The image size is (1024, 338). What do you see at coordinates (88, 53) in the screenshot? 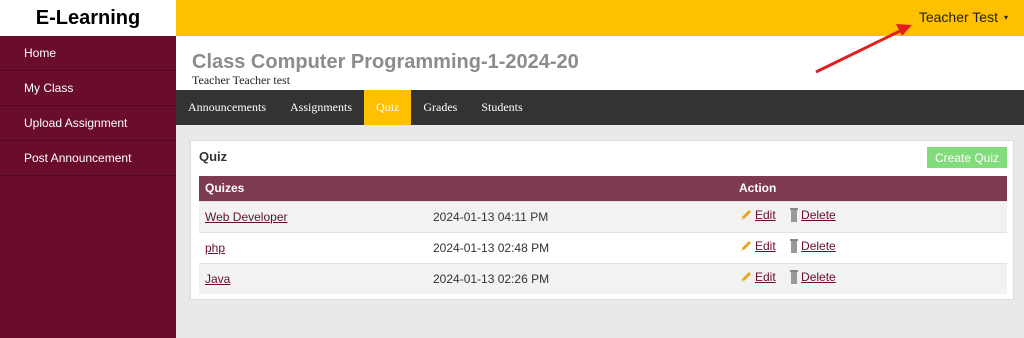
I see `sidebar-item-home: Home` at bounding box center [88, 53].